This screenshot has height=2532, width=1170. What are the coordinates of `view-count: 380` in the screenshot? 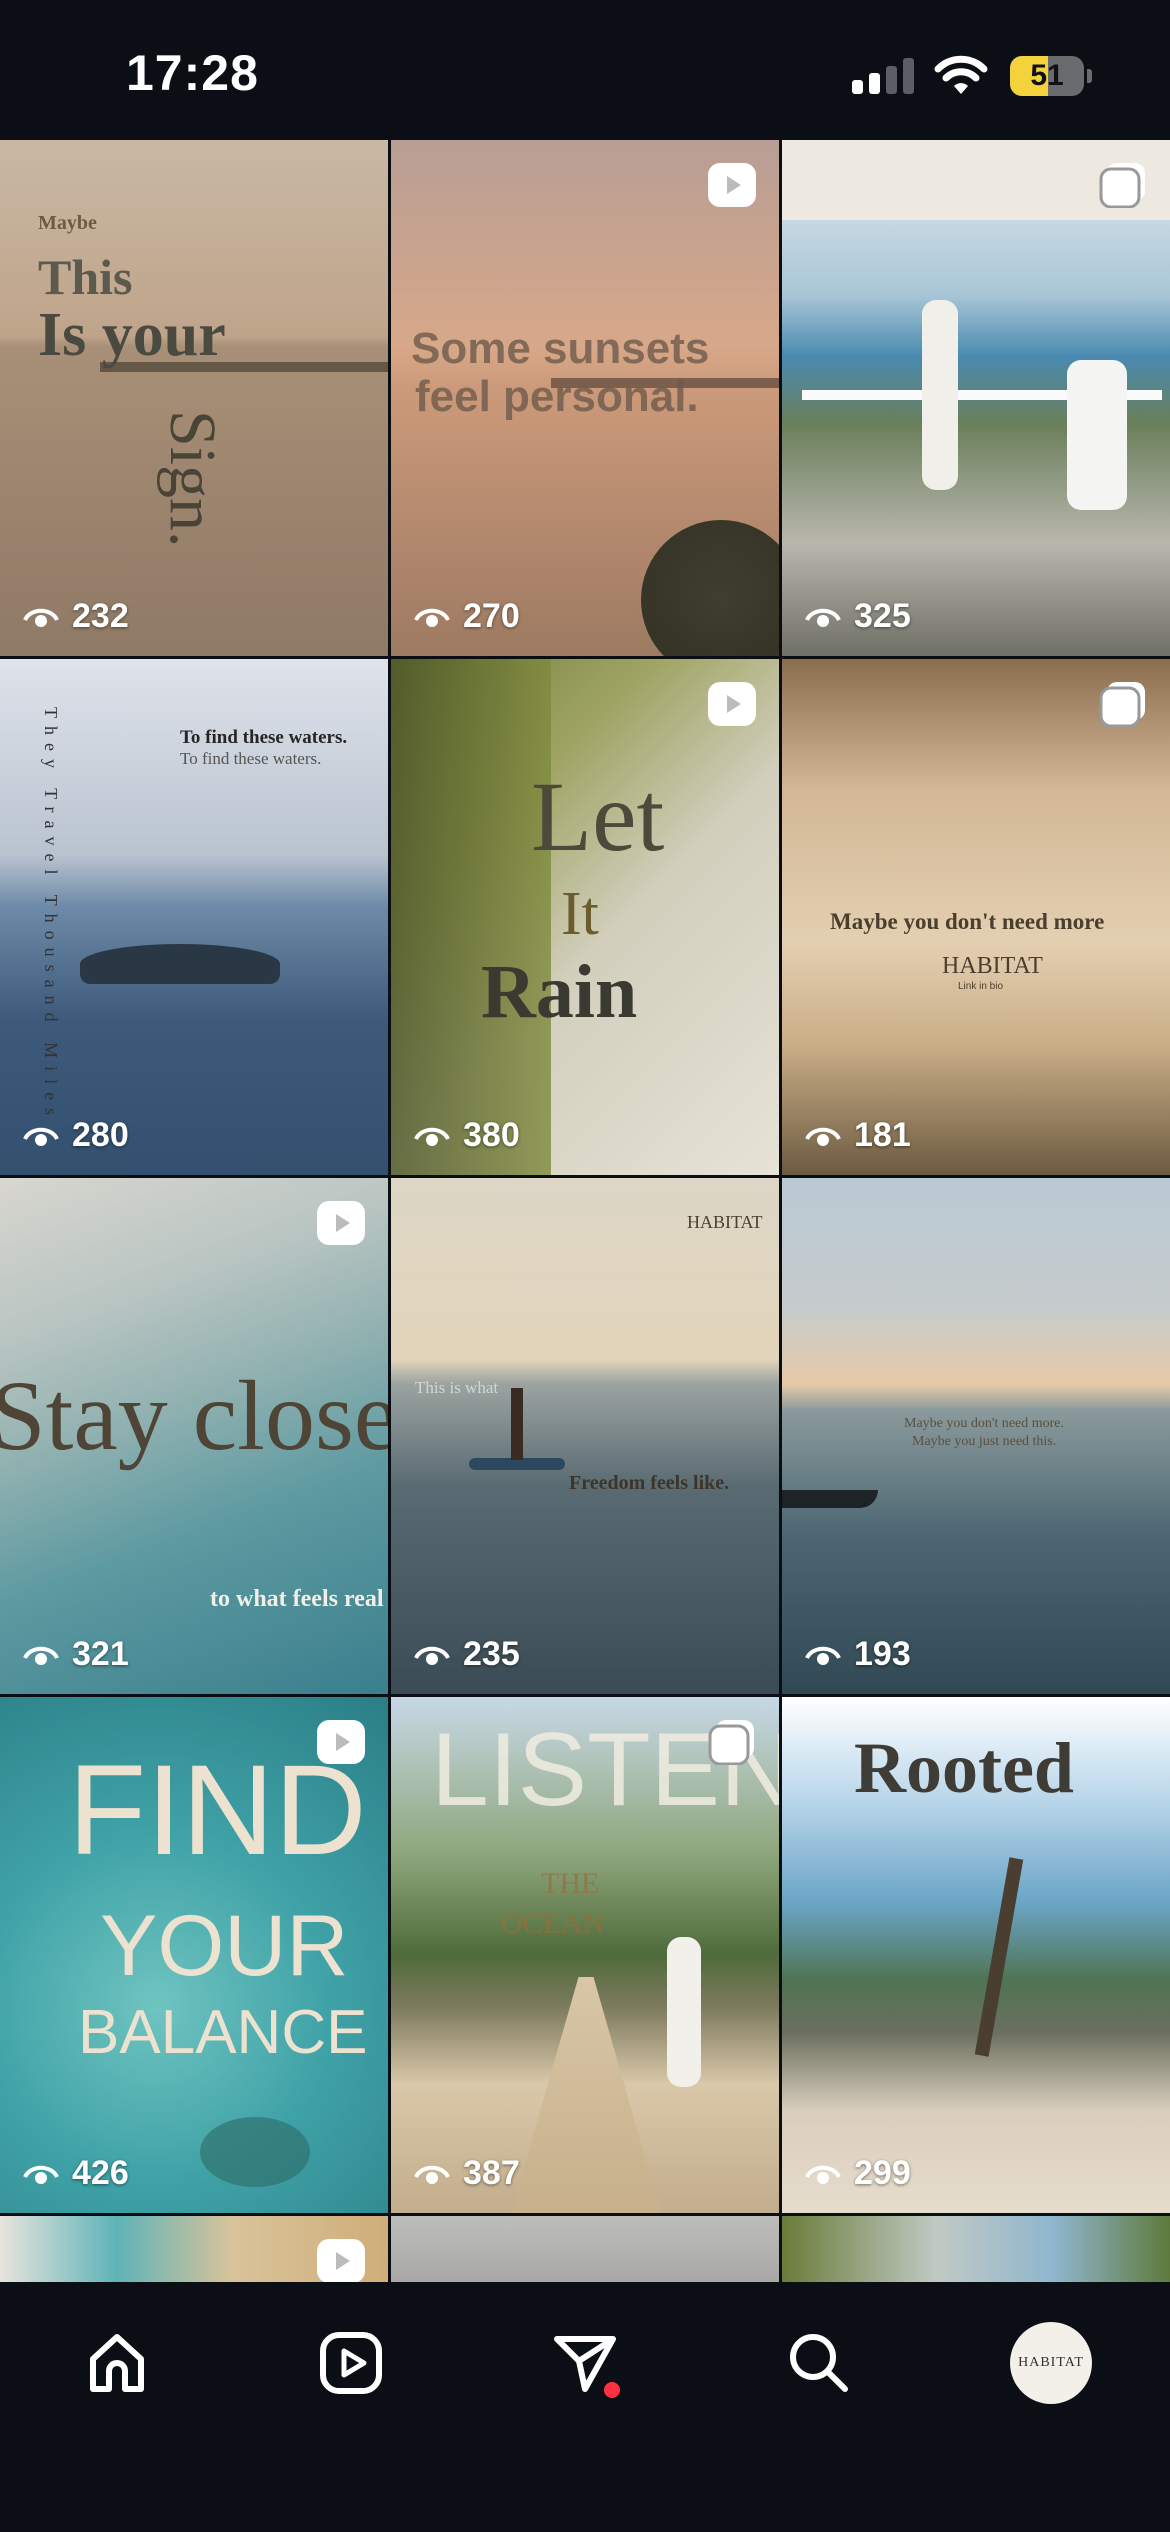 It's located at (466, 1135).